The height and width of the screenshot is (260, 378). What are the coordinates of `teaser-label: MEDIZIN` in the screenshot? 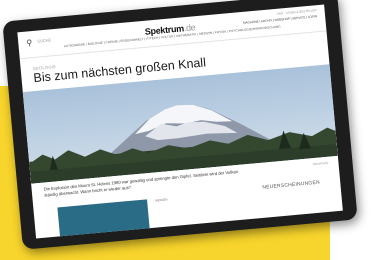 It's located at (161, 200).